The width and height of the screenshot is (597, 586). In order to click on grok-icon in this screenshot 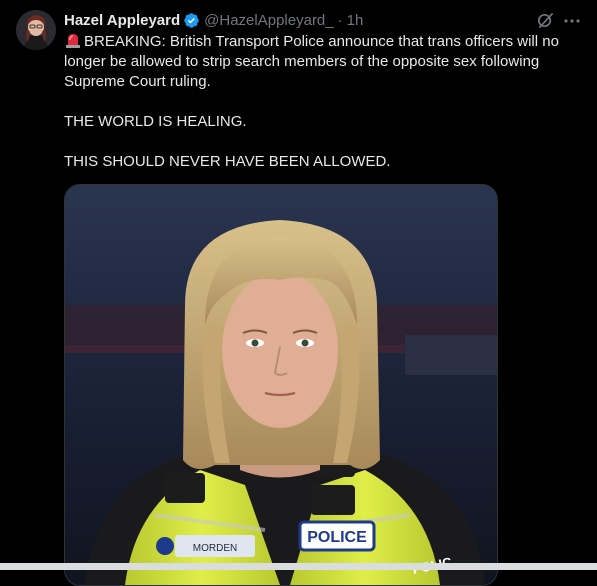, I will do `click(545, 20)`.